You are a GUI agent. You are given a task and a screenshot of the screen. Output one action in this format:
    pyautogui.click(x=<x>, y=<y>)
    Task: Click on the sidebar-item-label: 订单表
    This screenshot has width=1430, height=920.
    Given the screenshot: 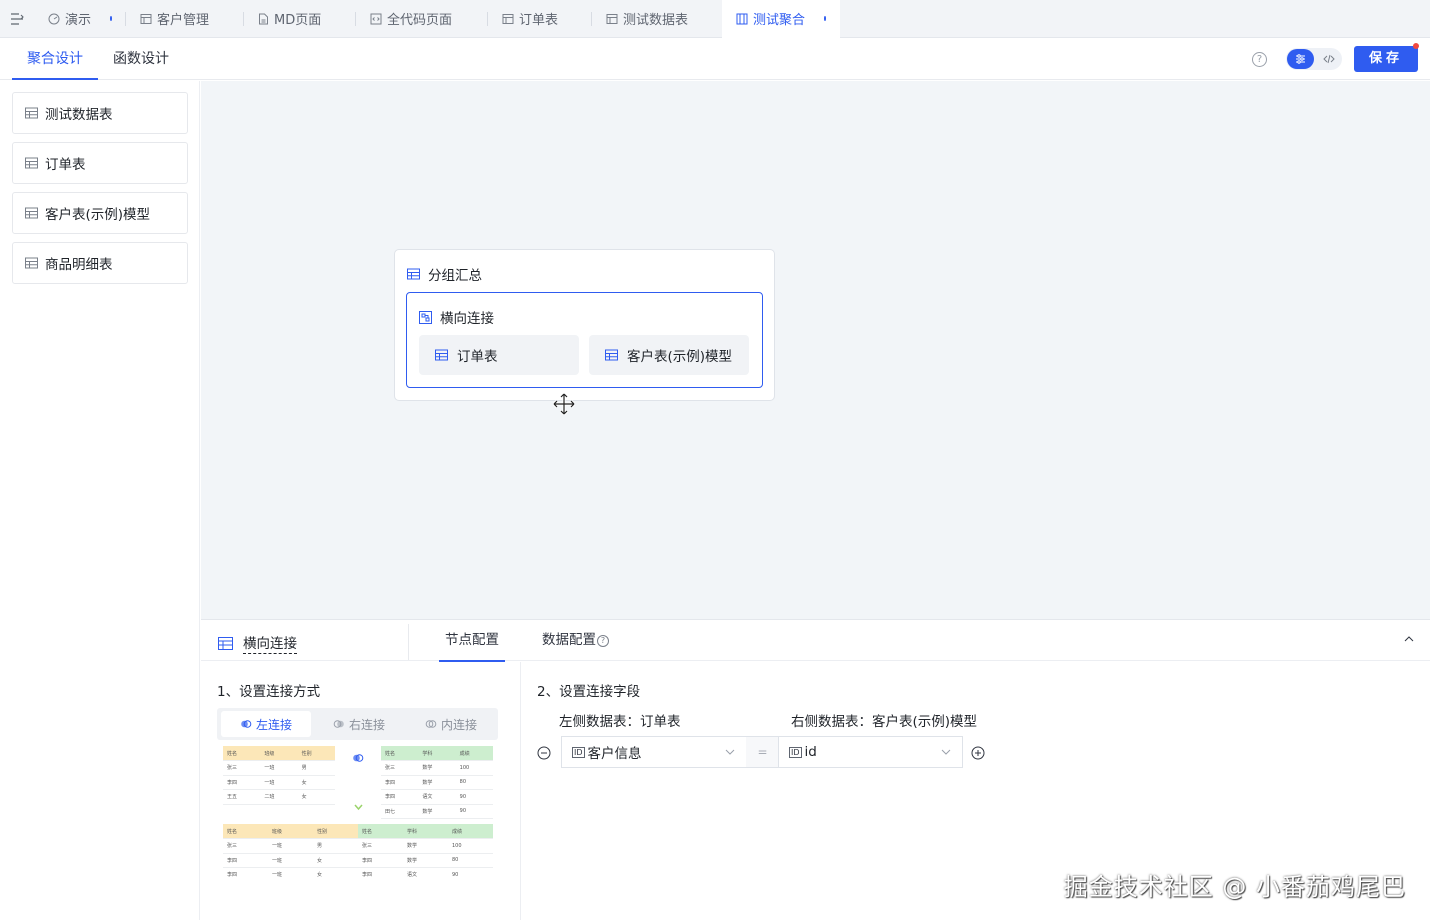 What is the action you would take?
    pyautogui.click(x=65, y=165)
    